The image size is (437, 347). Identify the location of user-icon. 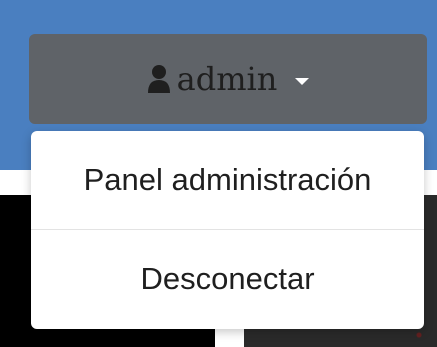
(159, 79).